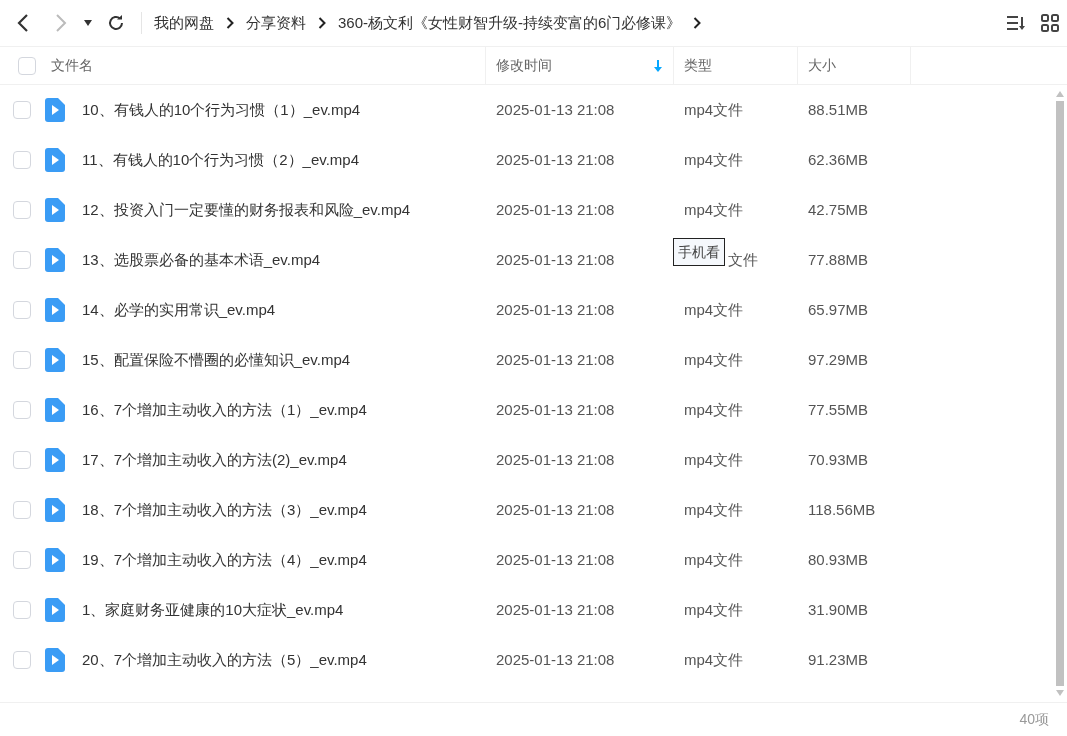 The image size is (1067, 736). Describe the element at coordinates (838, 209) in the screenshot. I see `file-size: 42.75MB` at that location.